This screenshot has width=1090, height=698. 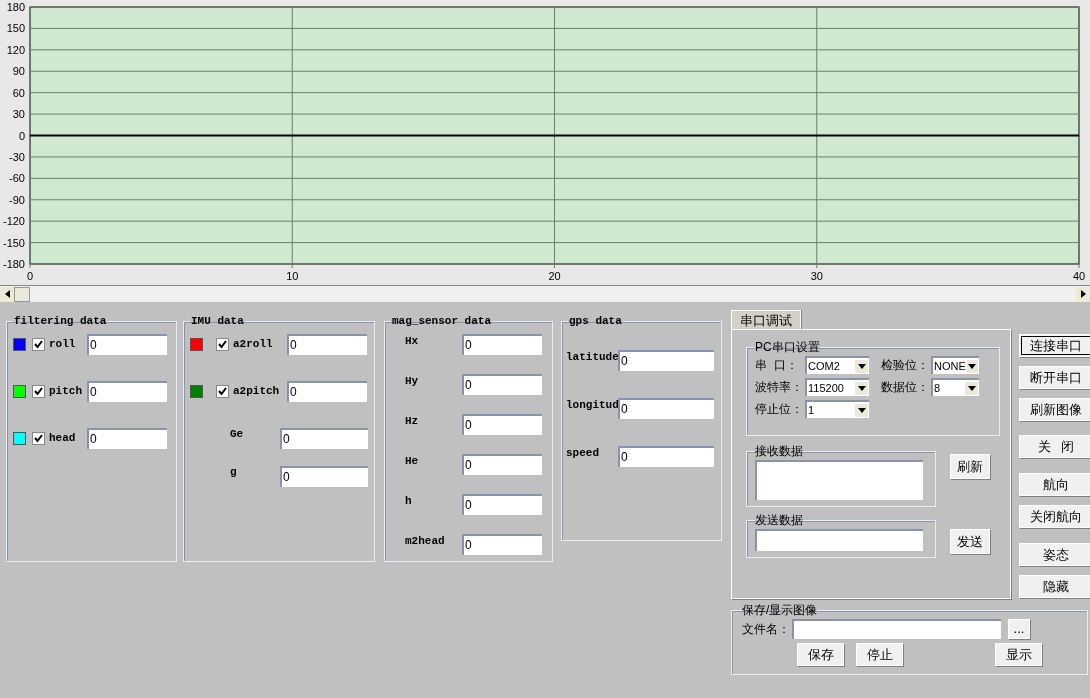 What do you see at coordinates (7, 294) in the screenshot?
I see `left-arrow-icon` at bounding box center [7, 294].